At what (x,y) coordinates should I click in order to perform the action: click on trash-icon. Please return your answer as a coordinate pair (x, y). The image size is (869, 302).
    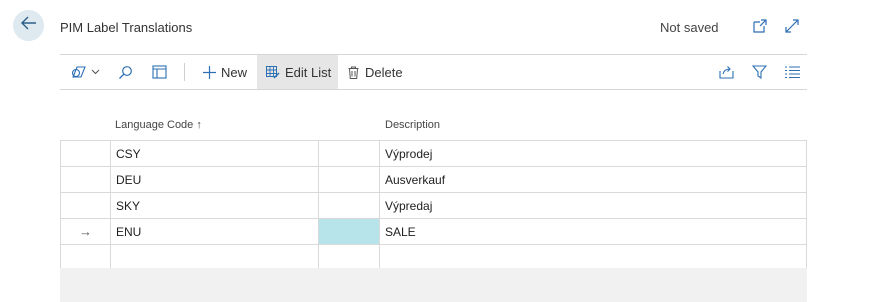
    Looking at the image, I should click on (353, 72).